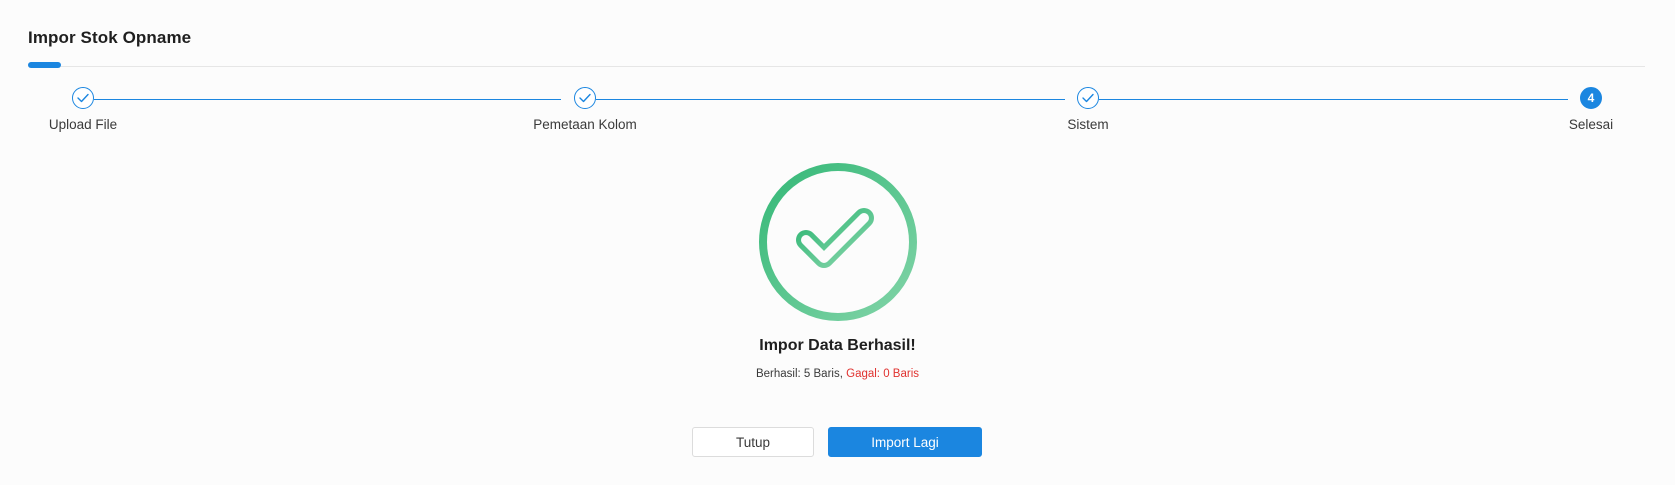  What do you see at coordinates (1591, 124) in the screenshot?
I see `step-label: Selesai` at bounding box center [1591, 124].